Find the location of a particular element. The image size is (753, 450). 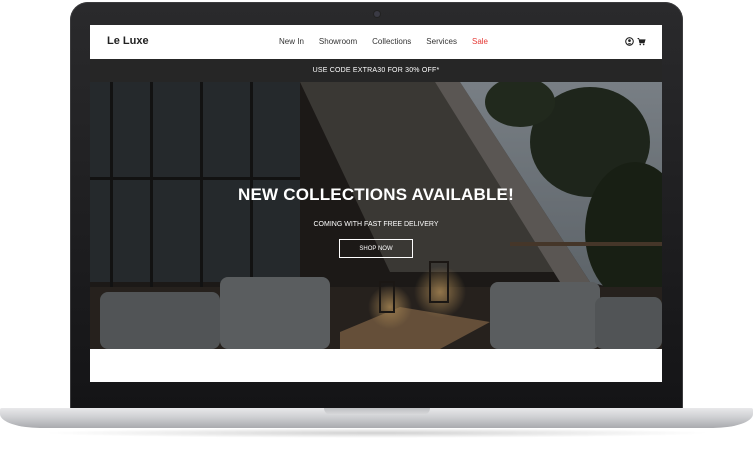

nav-item-sale: Sale is located at coordinates (480, 41).